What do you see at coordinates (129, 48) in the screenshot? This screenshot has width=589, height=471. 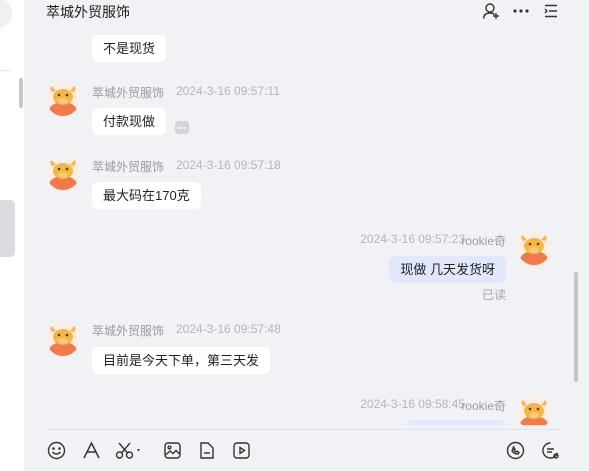 I see `message-bubble: 不是现货` at bounding box center [129, 48].